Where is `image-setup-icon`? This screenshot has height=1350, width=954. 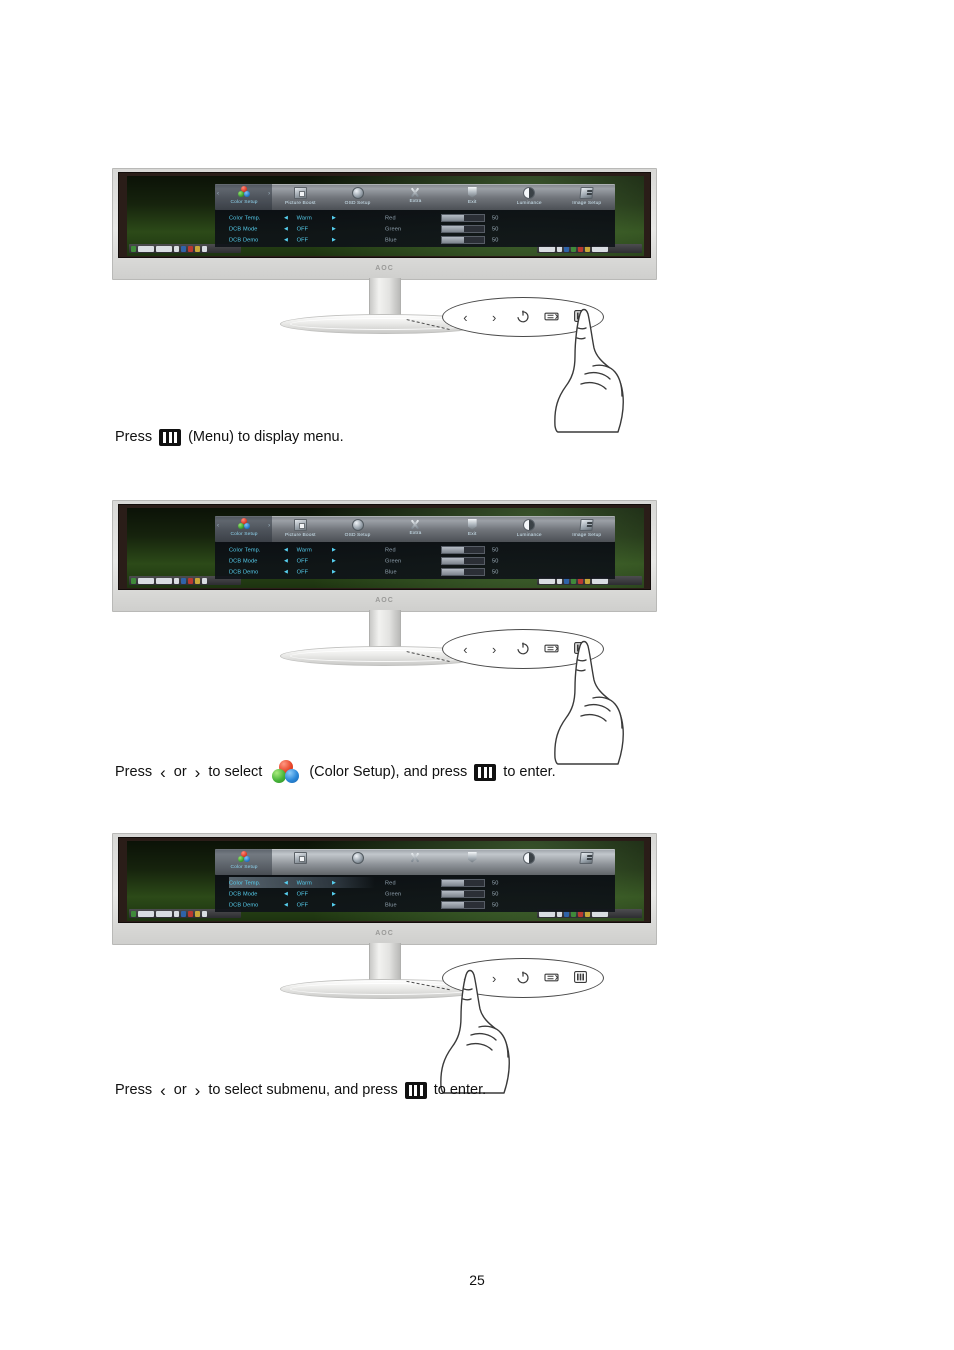
image-setup-icon is located at coordinates (586, 525).